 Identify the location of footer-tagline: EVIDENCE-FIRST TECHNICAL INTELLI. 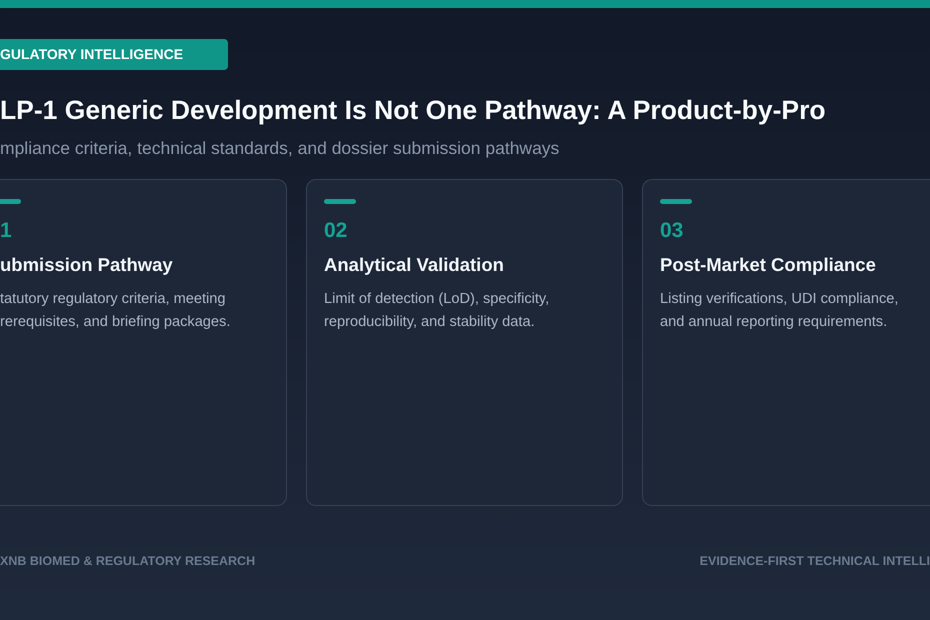
(815, 561).